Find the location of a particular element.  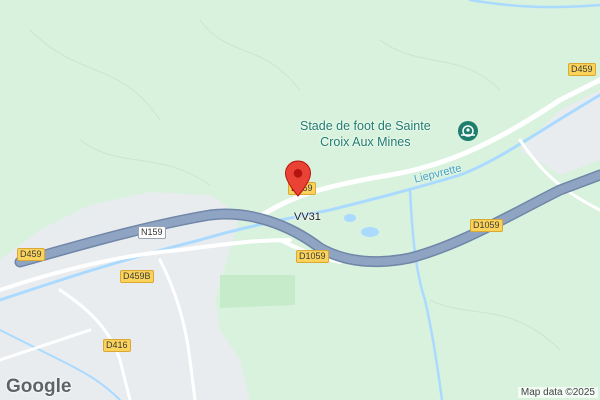

route-label-n159: N159 is located at coordinates (152, 232).